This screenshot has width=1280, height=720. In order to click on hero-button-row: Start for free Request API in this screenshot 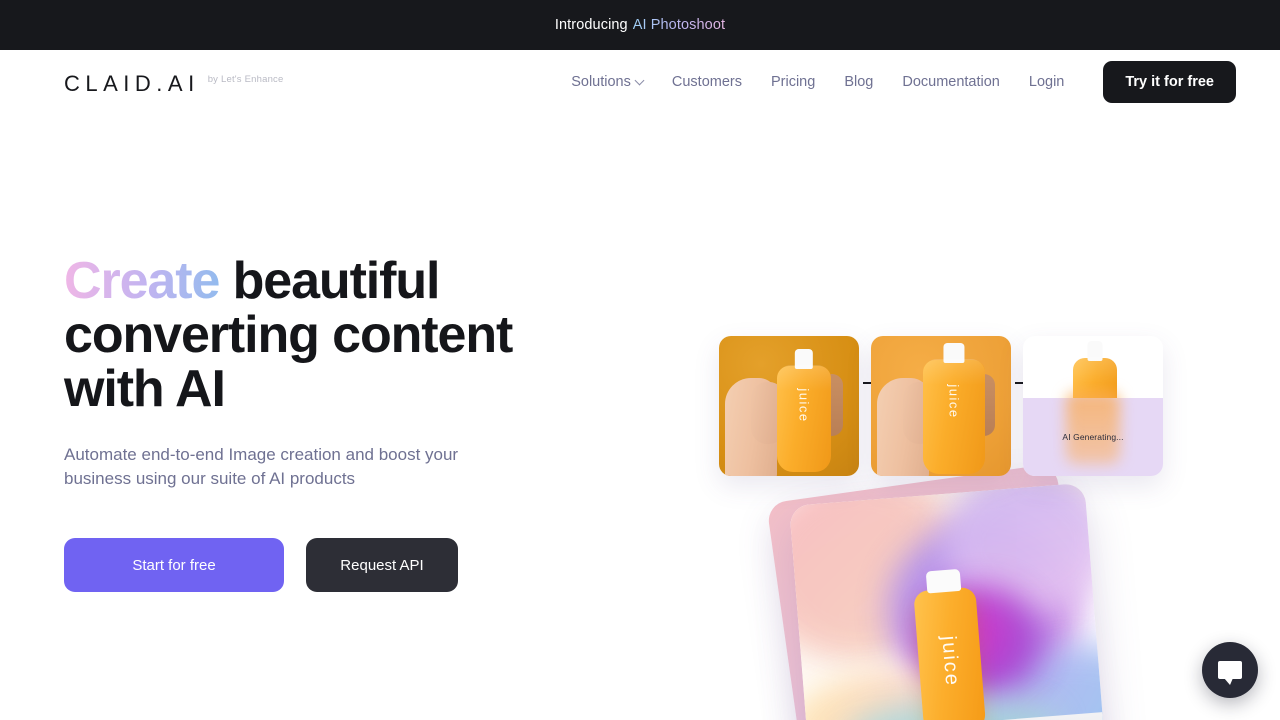, I will do `click(344, 565)`.